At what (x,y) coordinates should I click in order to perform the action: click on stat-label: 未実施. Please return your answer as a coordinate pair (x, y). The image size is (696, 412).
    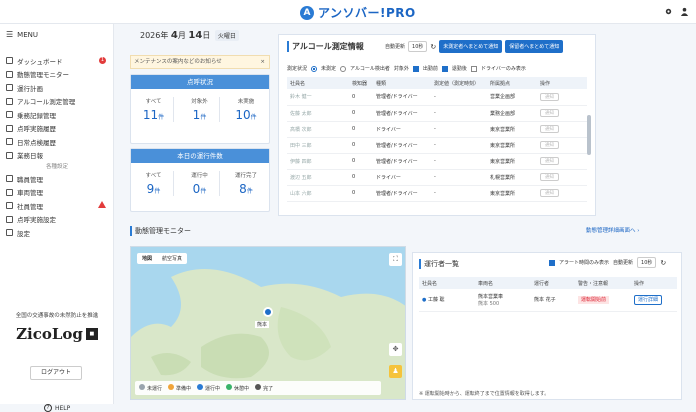
    Looking at the image, I should click on (246, 102).